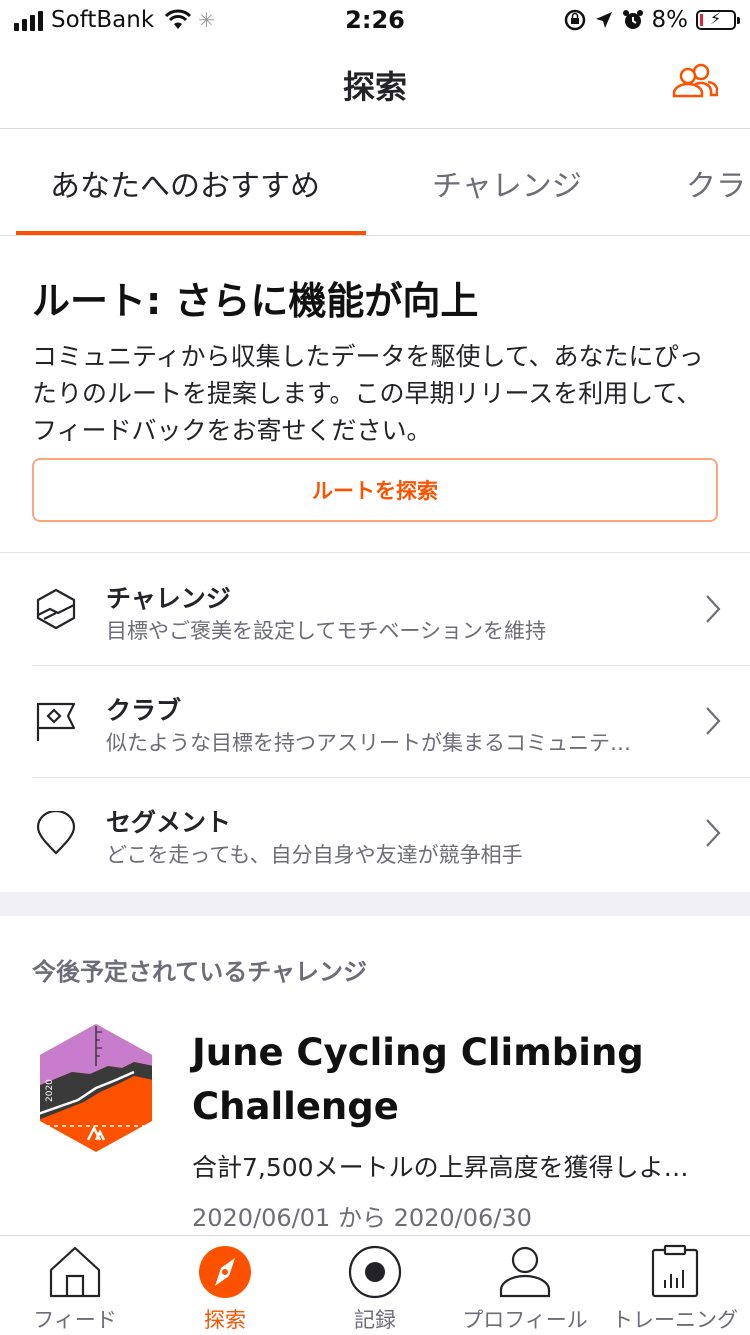  I want to click on list-item-title: チャレンジ, so click(168, 598).